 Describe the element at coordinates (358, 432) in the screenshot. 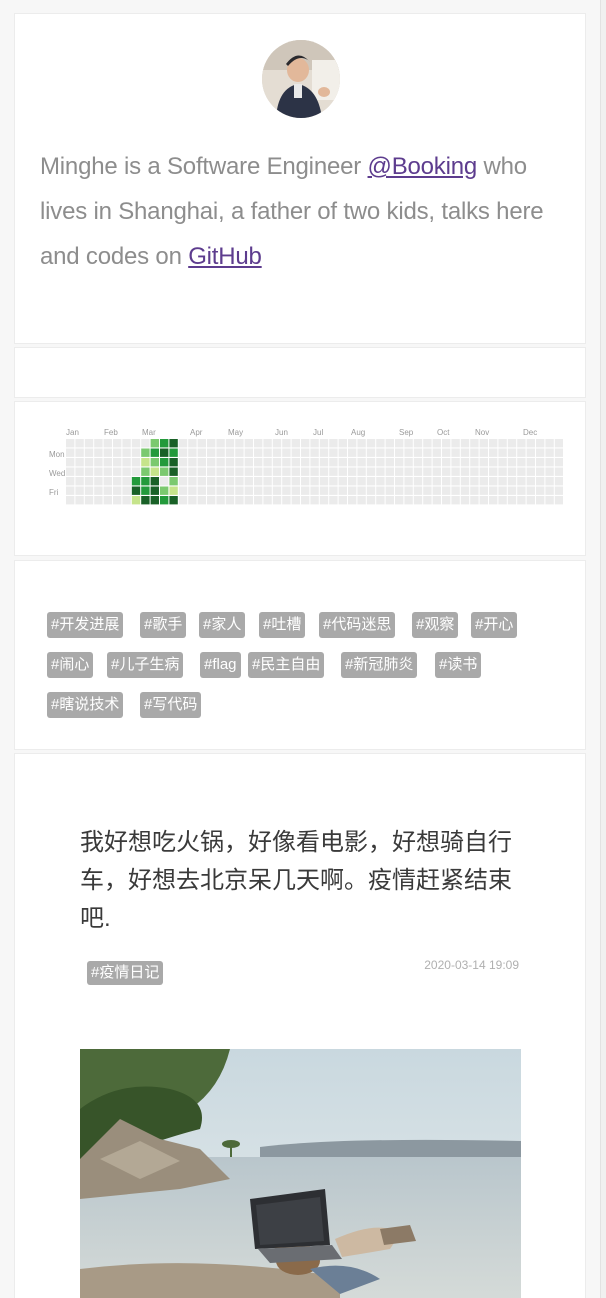

I see `month-label: Aug` at that location.